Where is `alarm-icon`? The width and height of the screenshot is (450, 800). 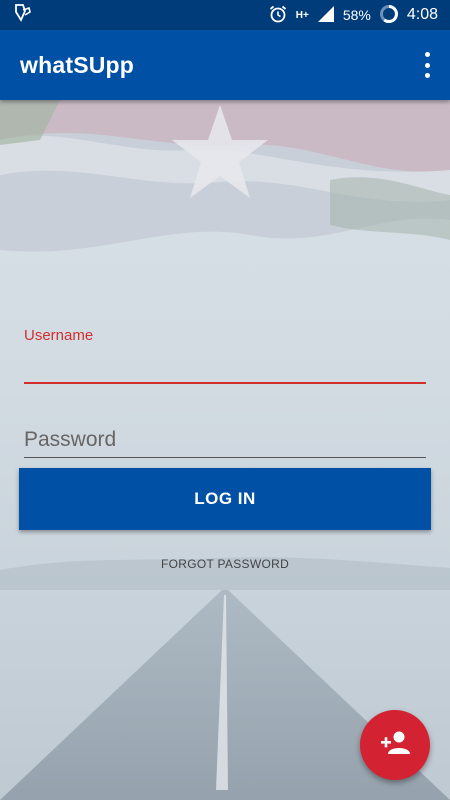 alarm-icon is located at coordinates (278, 15).